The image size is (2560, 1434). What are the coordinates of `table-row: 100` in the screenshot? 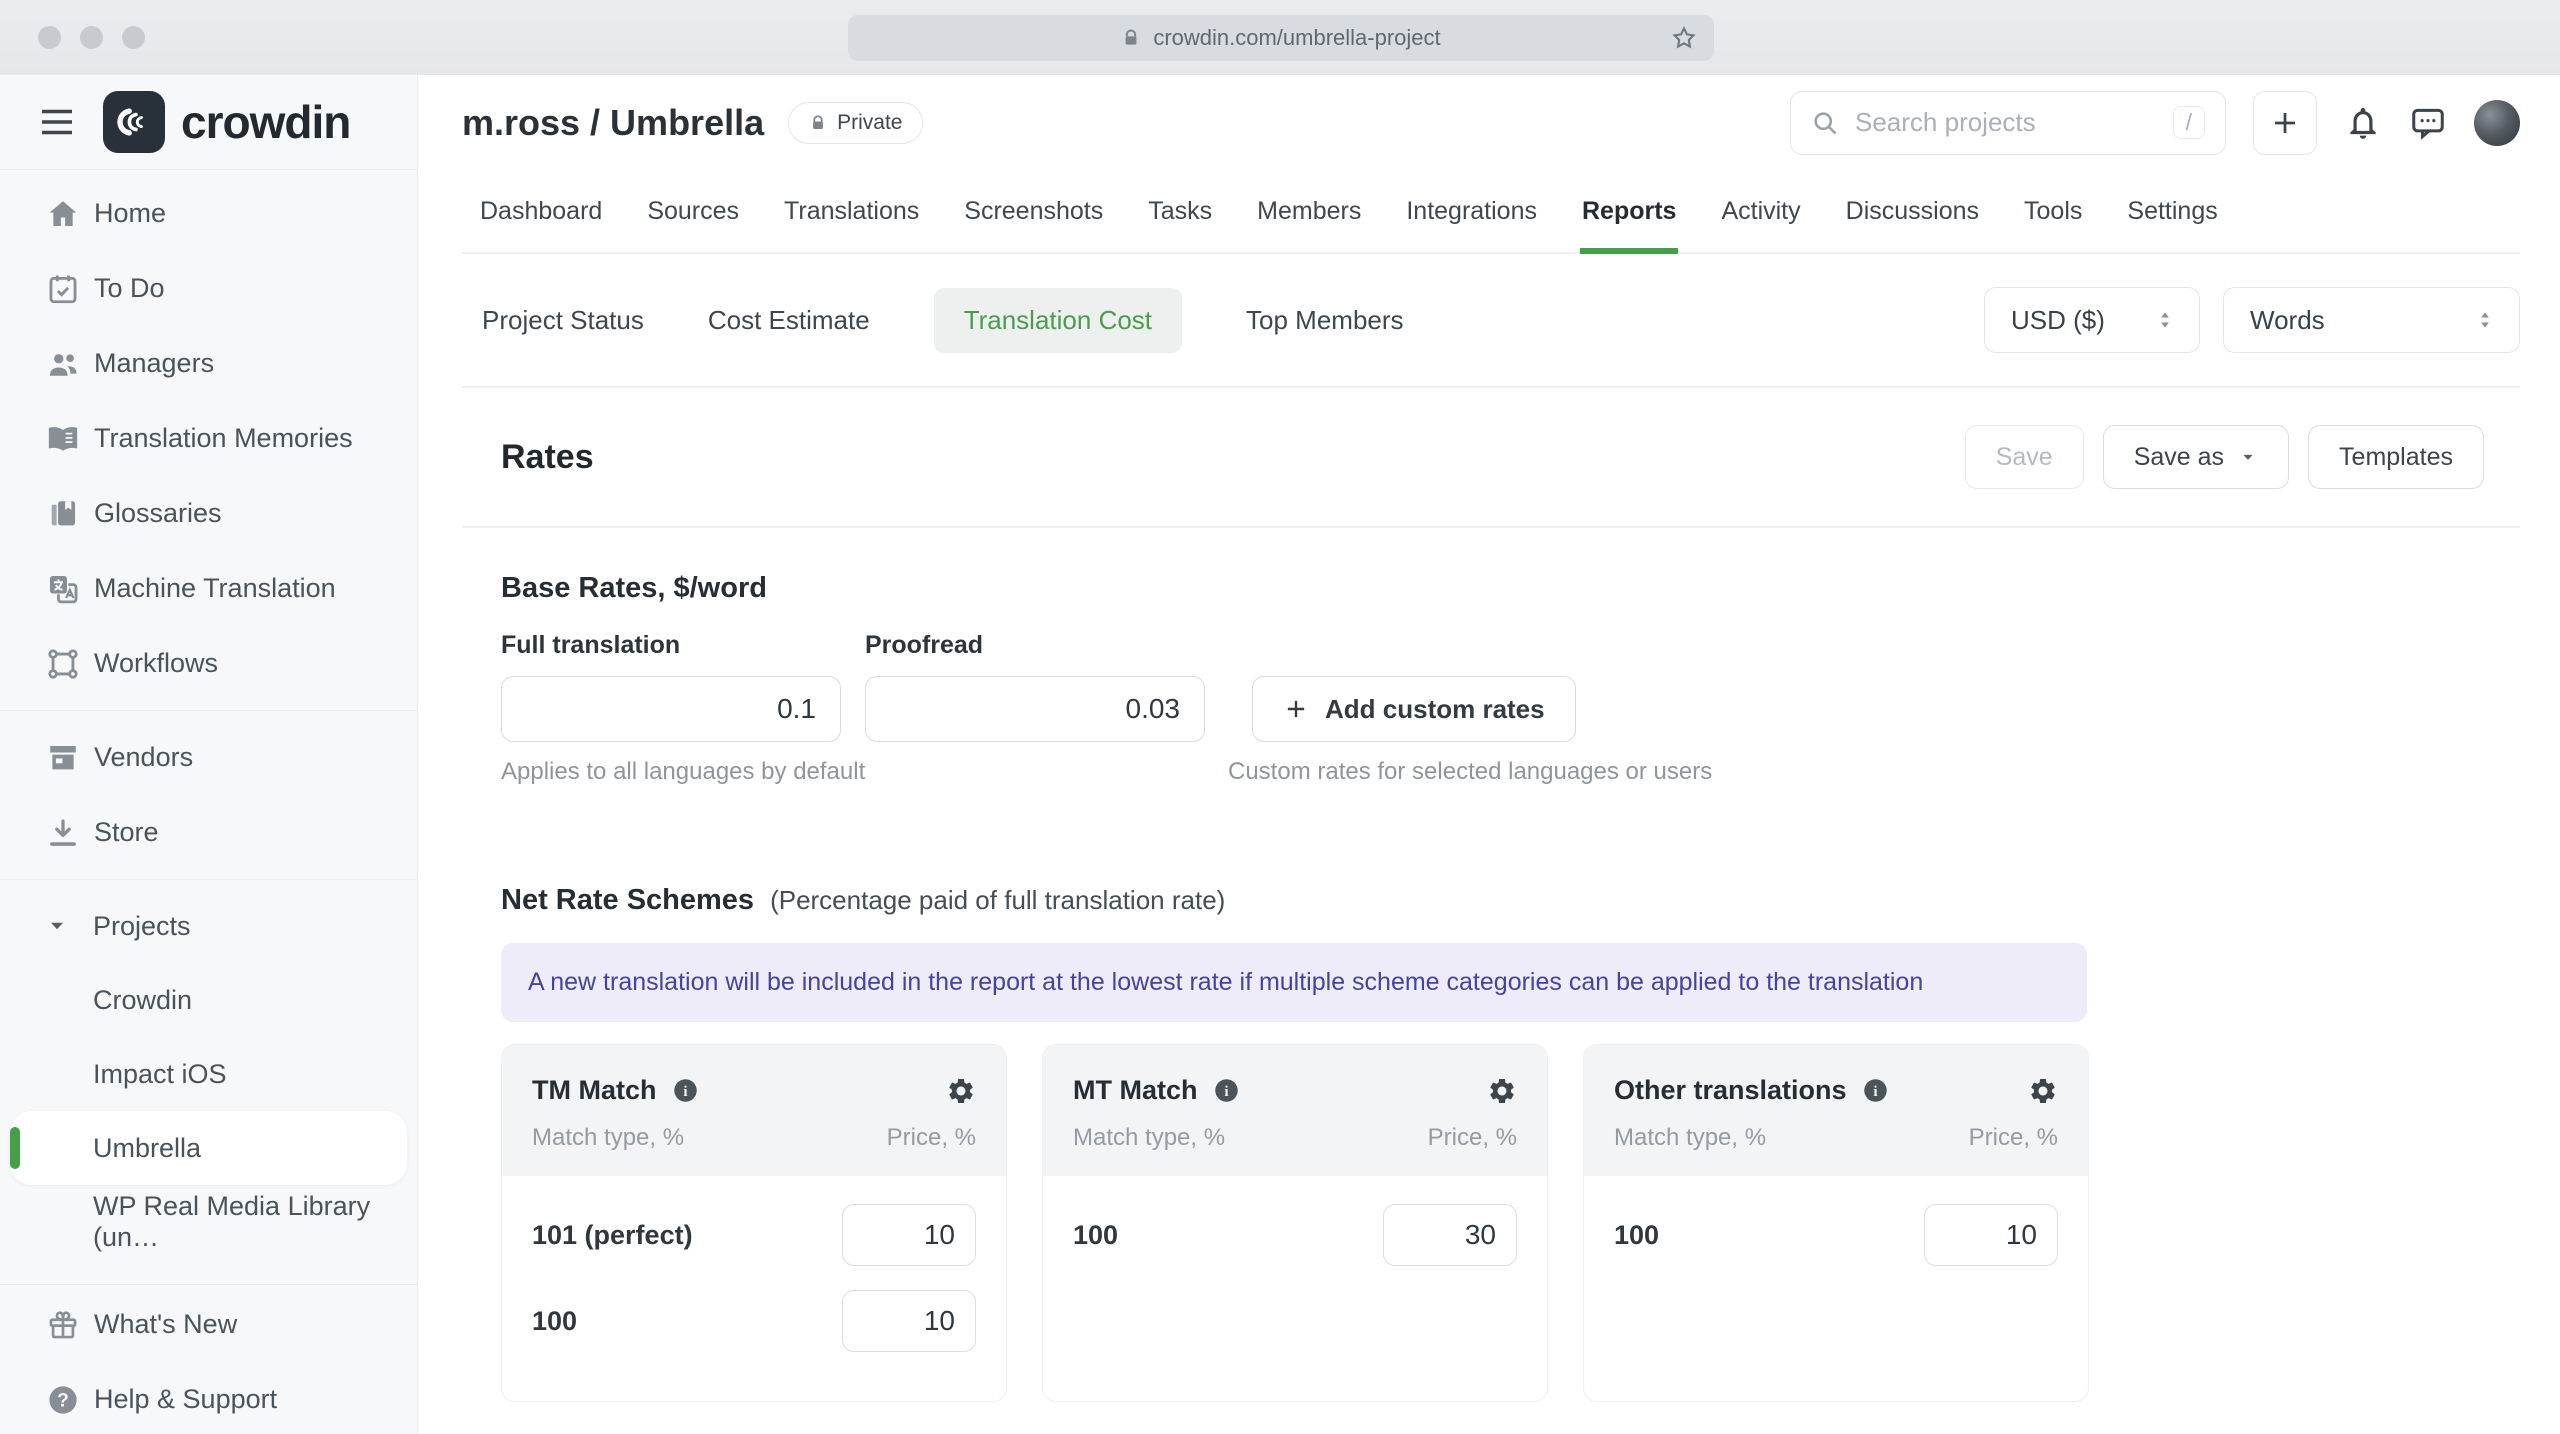 It's located at (1295, 1235).